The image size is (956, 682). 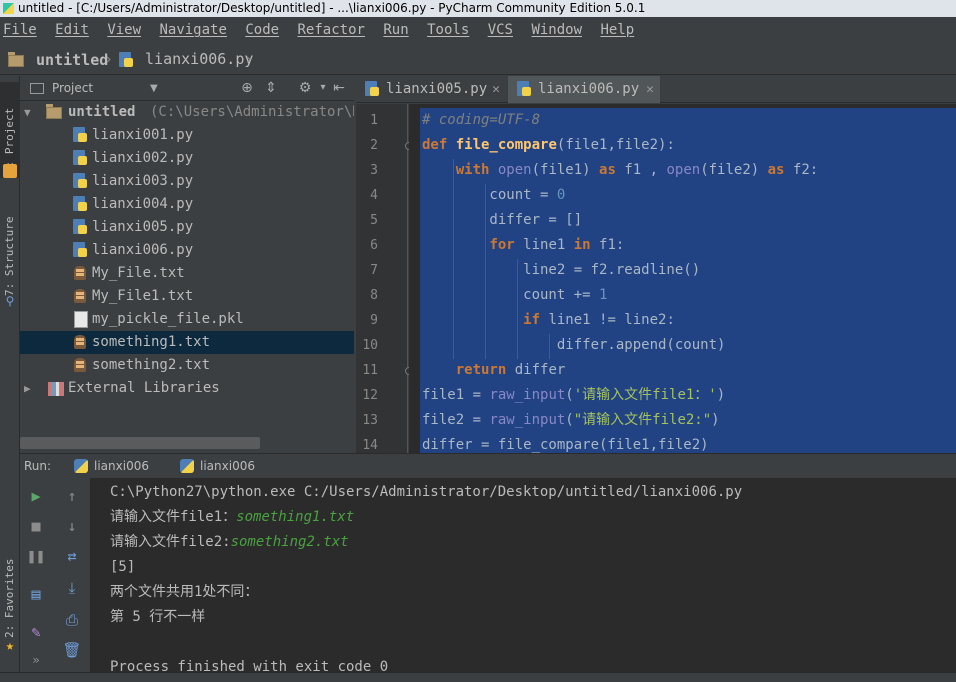 I want to click on menu-code: Code, so click(x=262, y=30).